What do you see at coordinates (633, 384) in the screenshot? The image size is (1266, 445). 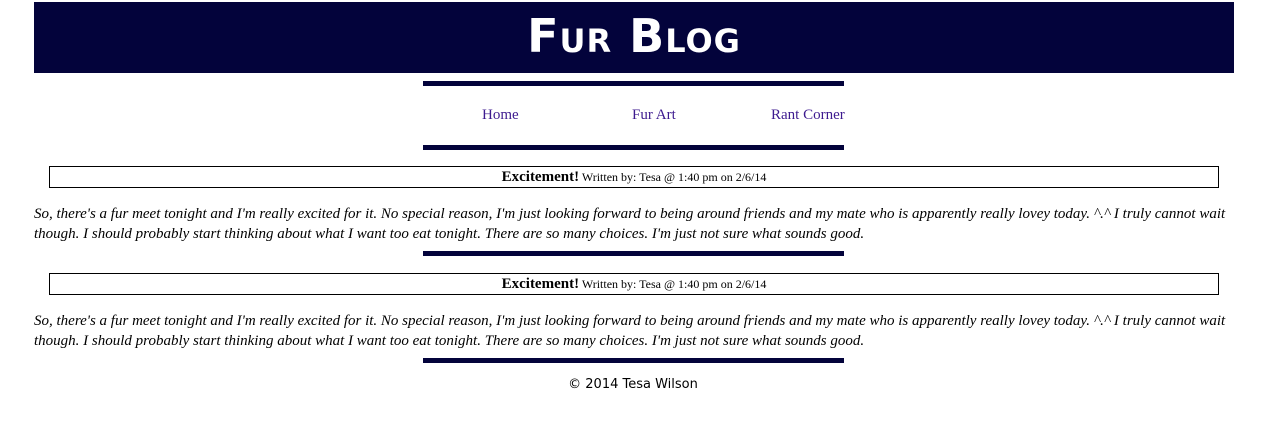 I see `footer-copyright: © 2014 Tesa Wilson` at bounding box center [633, 384].